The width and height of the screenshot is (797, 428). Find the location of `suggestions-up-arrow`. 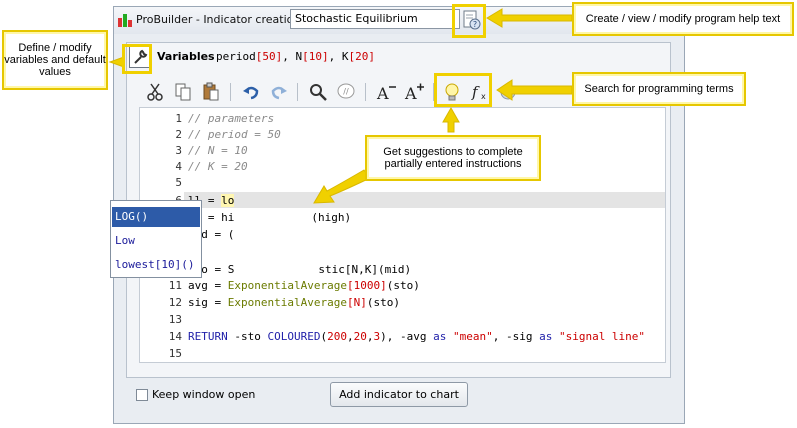

suggestions-up-arrow is located at coordinates (451, 119).